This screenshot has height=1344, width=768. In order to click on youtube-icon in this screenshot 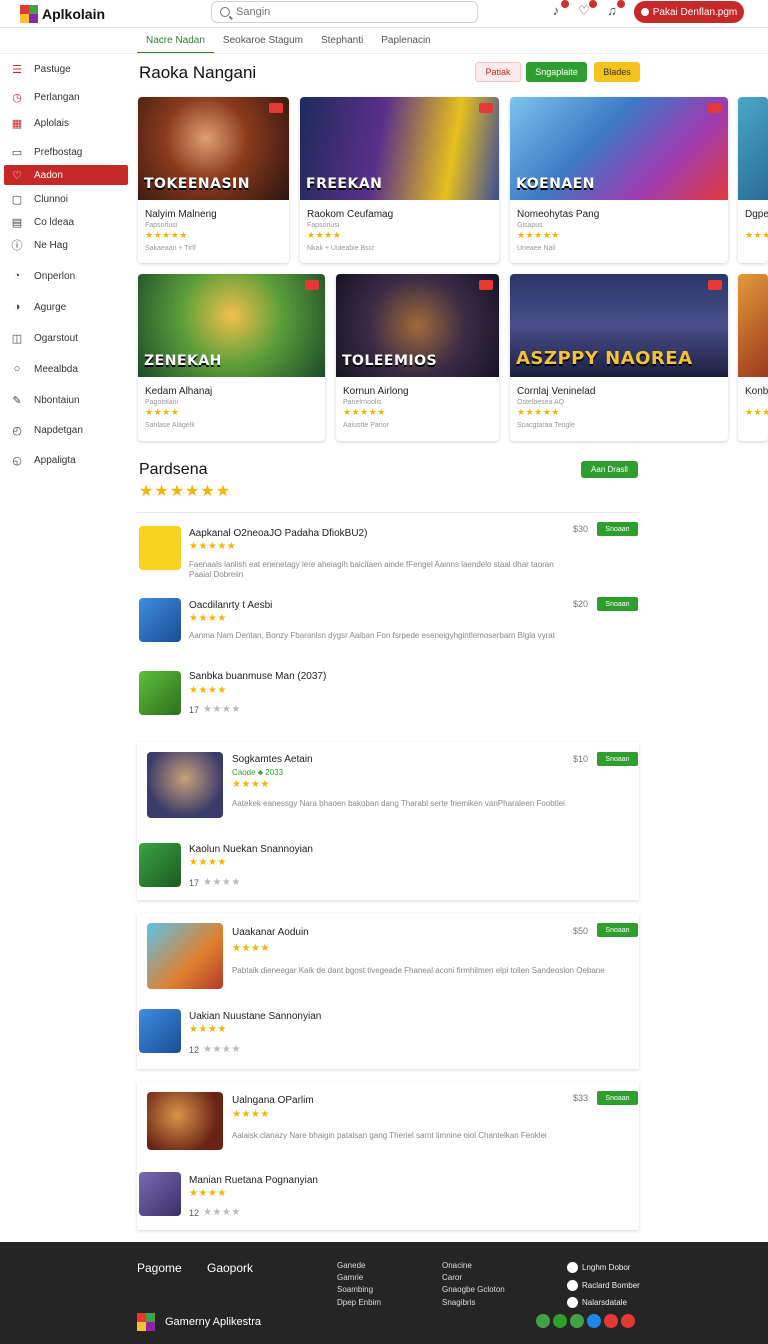, I will do `click(611, 1321)`.